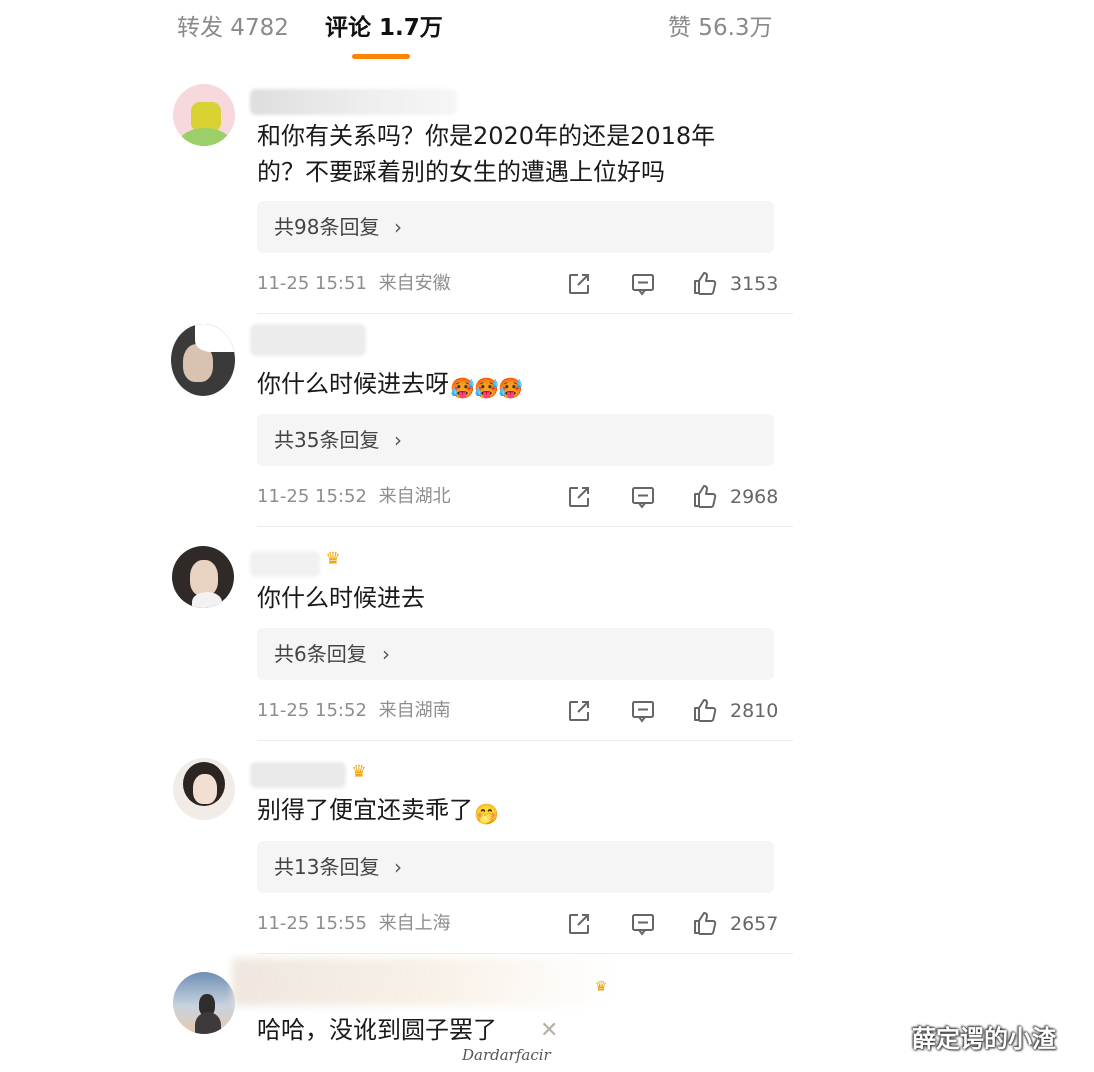  I want to click on tab-likes: 赞 56.3万, so click(720, 28).